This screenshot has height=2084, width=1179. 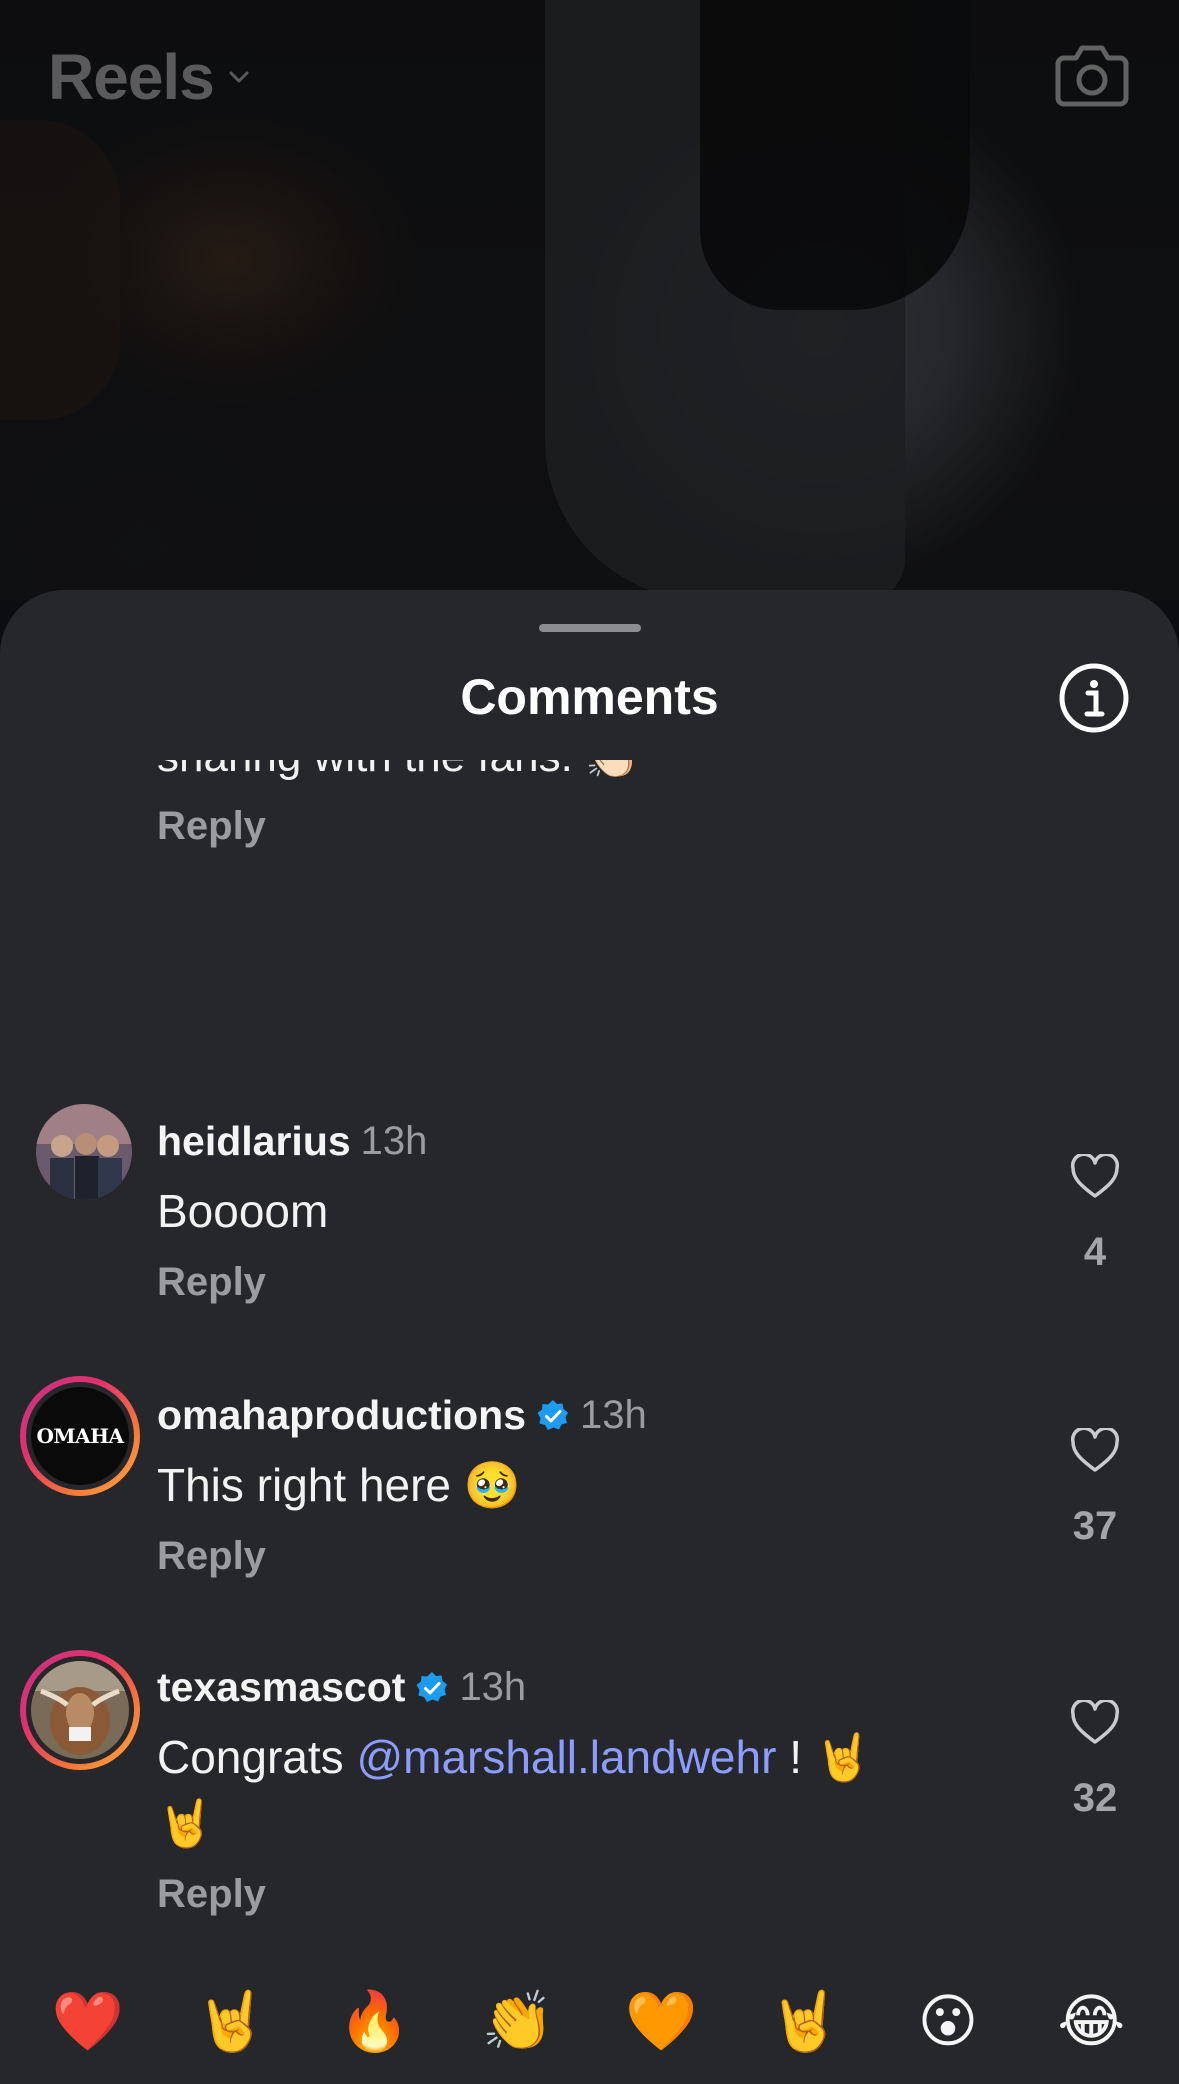 What do you see at coordinates (661, 2021) in the screenshot?
I see `reaction-orange-heart: 🧡` at bounding box center [661, 2021].